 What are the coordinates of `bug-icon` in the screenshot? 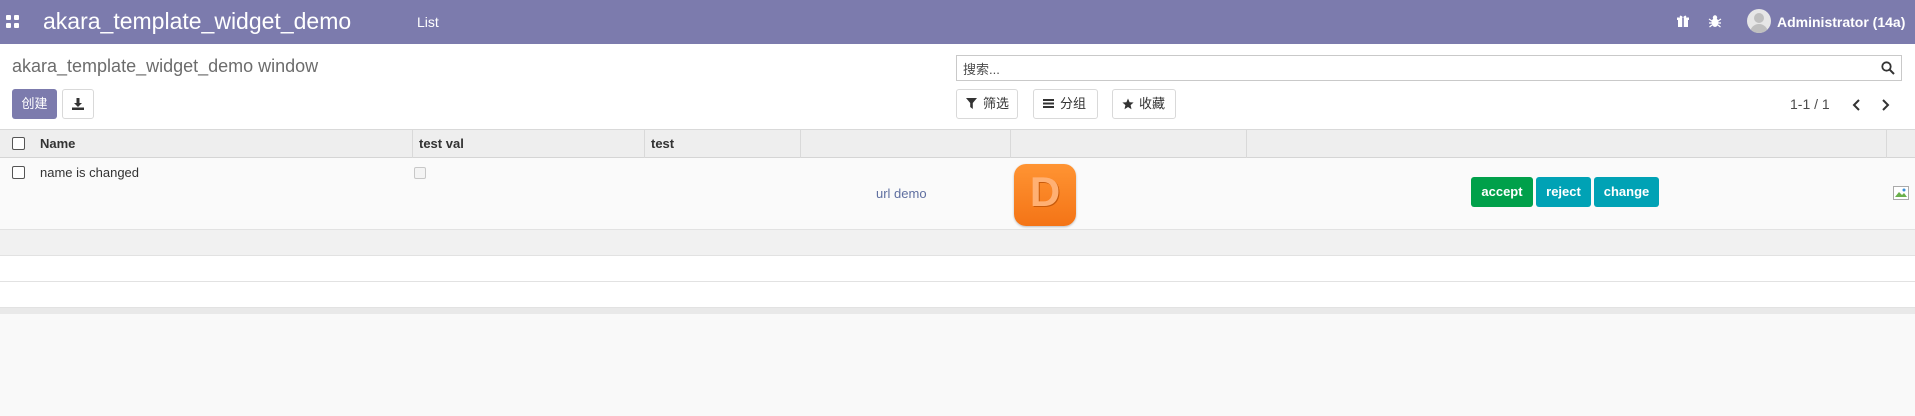 It's located at (1715, 21).